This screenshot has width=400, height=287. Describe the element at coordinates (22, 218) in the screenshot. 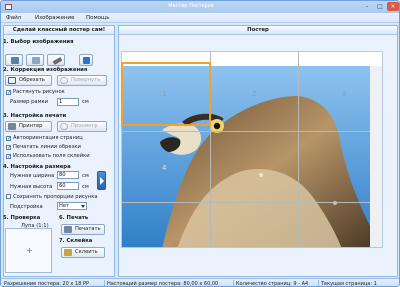

I see `section-check: 5. Проверка` at that location.